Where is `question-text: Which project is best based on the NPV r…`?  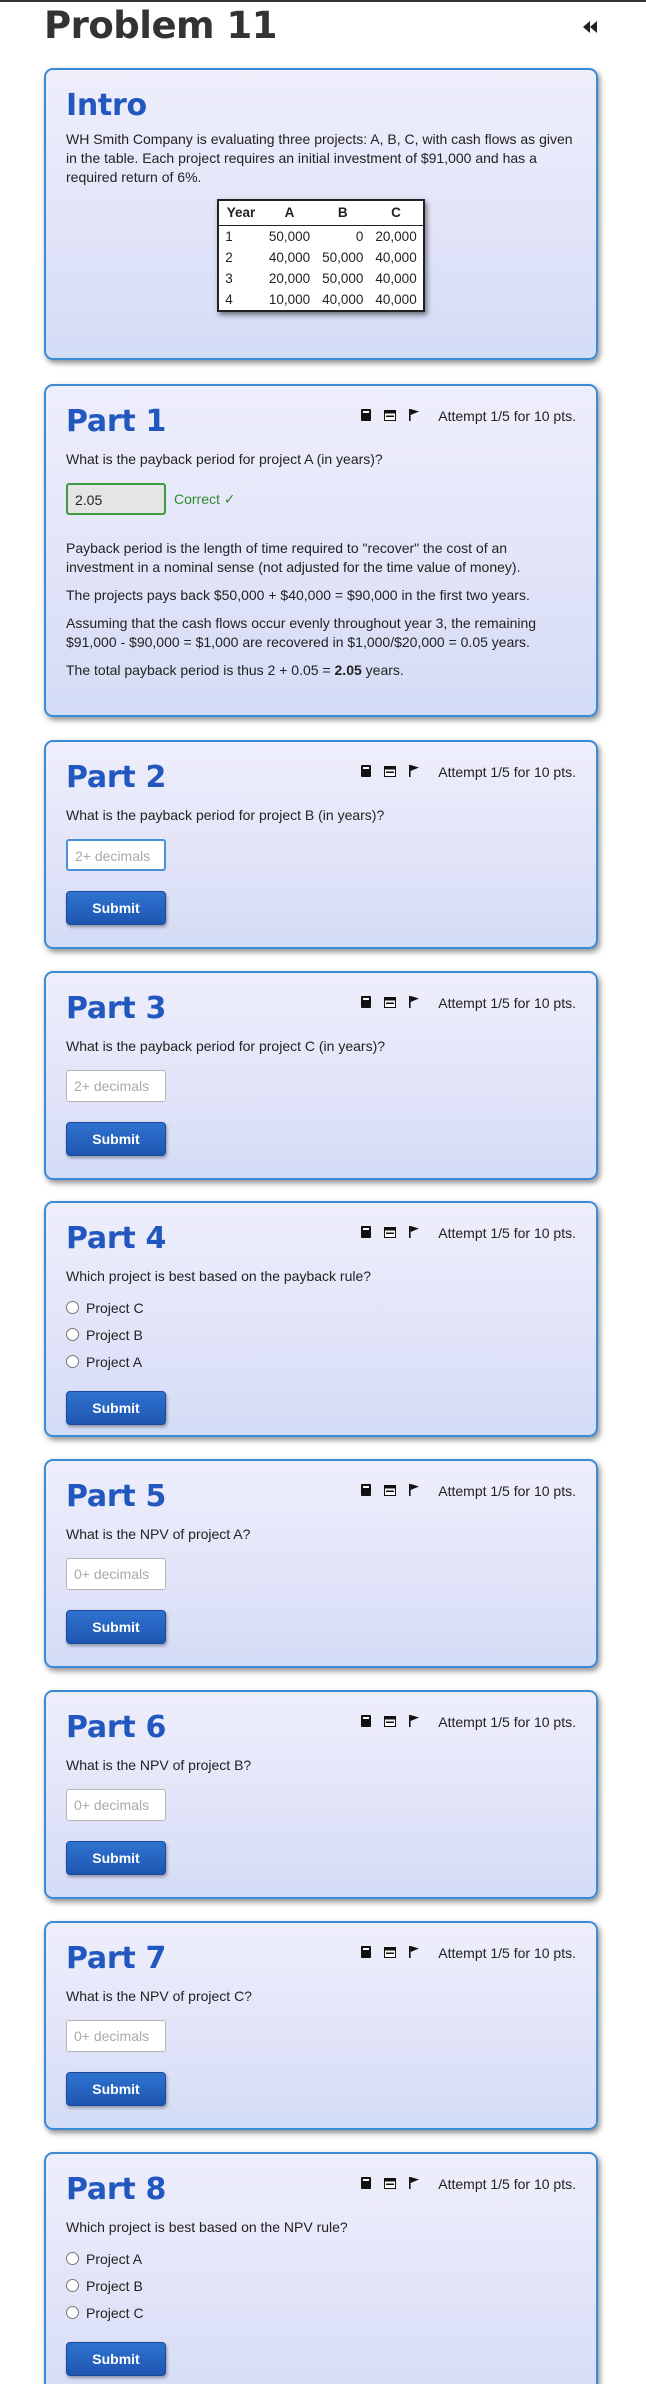
question-text: Which project is best based on the NPV r… is located at coordinates (207, 2227).